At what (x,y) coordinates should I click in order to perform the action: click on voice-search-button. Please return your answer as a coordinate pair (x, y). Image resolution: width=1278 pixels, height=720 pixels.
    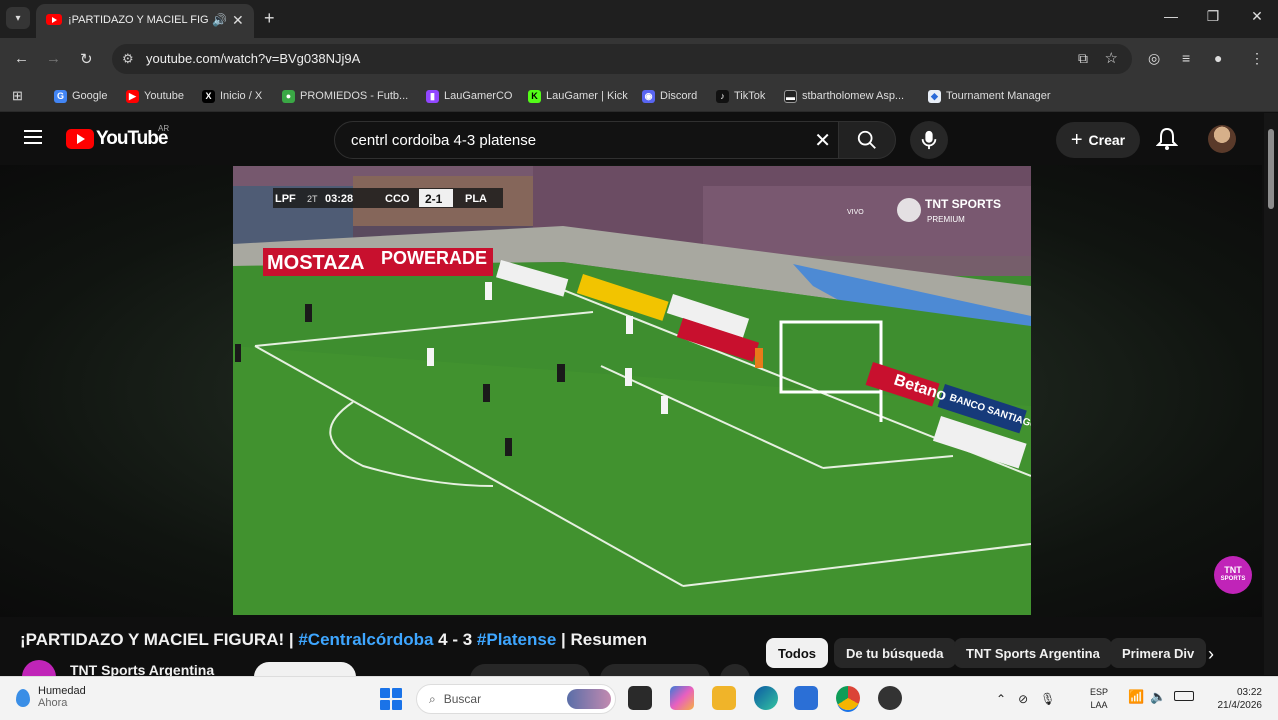
    Looking at the image, I should click on (929, 140).